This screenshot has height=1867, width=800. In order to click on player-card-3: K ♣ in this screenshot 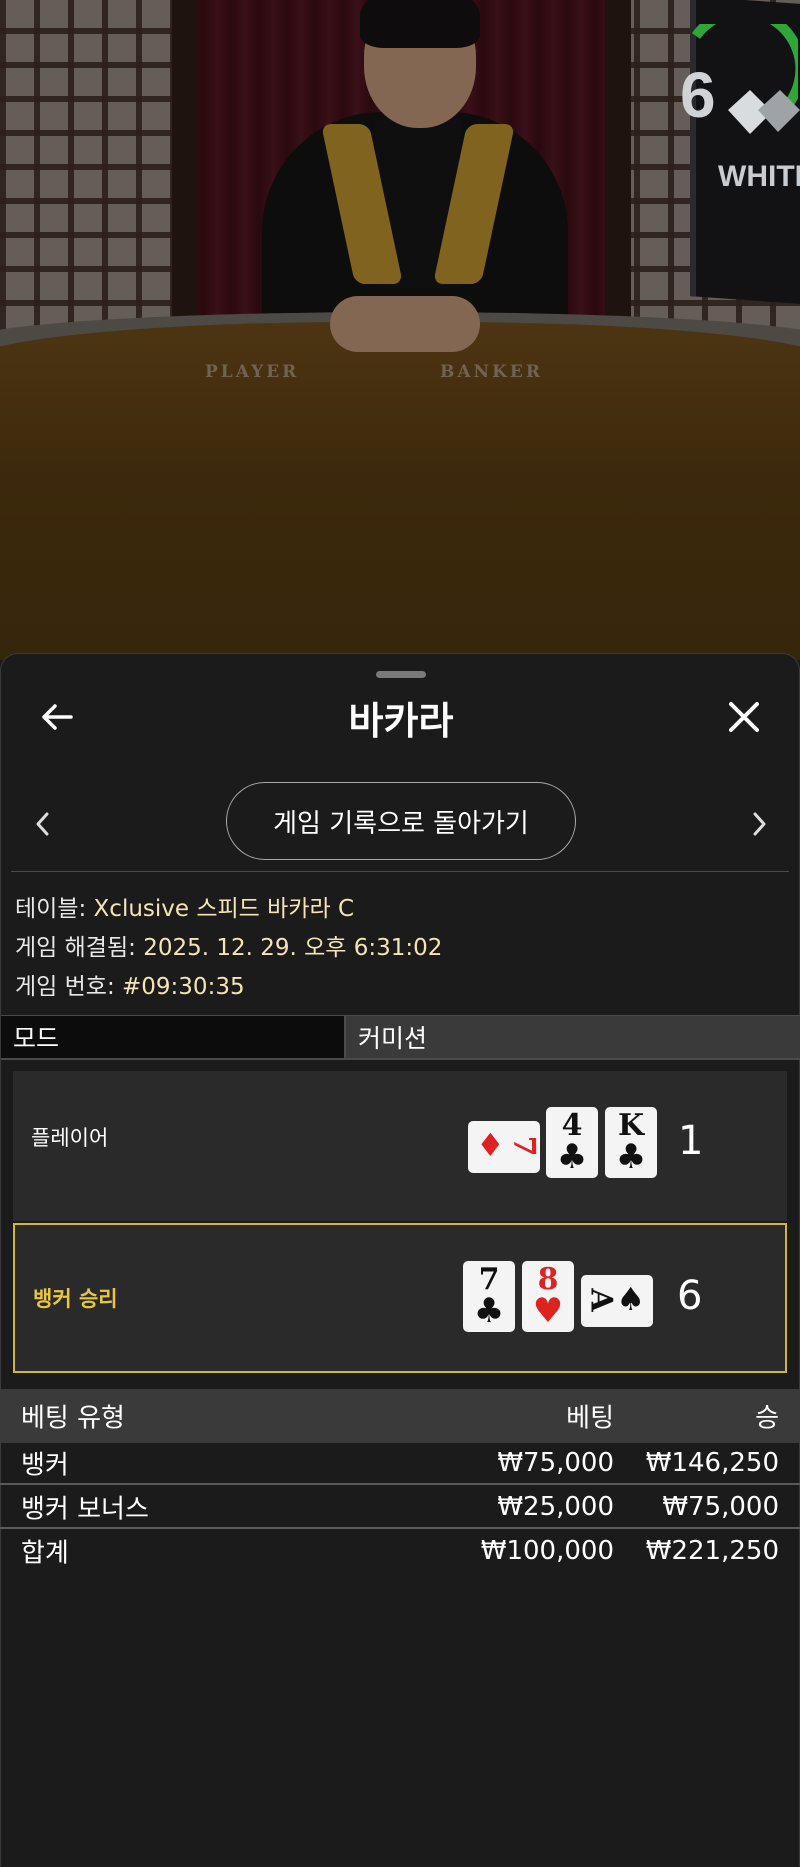, I will do `click(631, 1142)`.